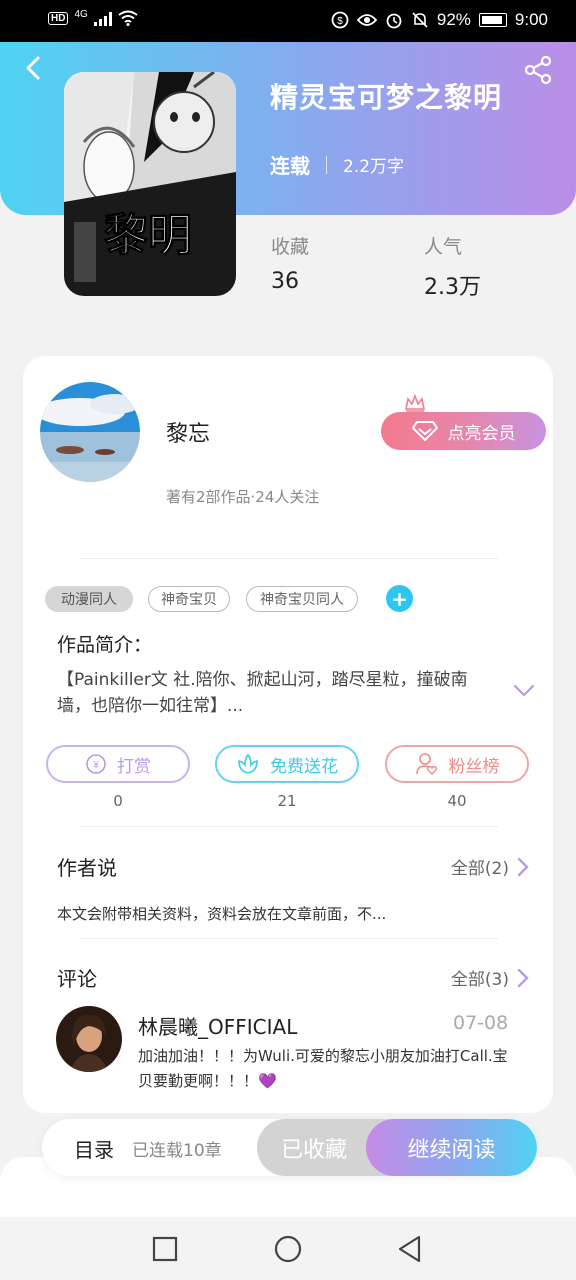 The image size is (576, 1280). Describe the element at coordinates (481, 433) in the screenshot. I see `vip-button-label: 点亮会员` at that location.